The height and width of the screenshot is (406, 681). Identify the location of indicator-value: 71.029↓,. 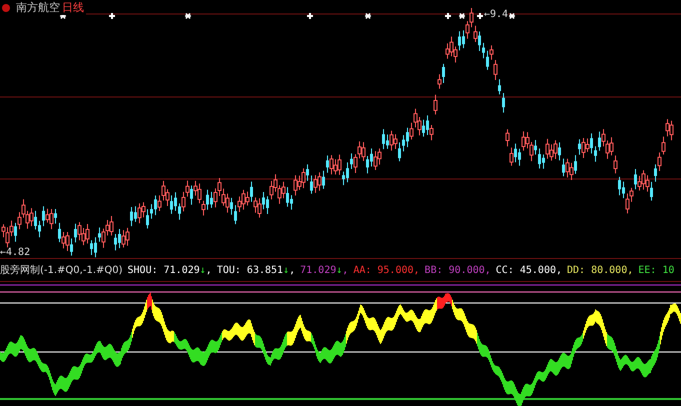
(324, 270).